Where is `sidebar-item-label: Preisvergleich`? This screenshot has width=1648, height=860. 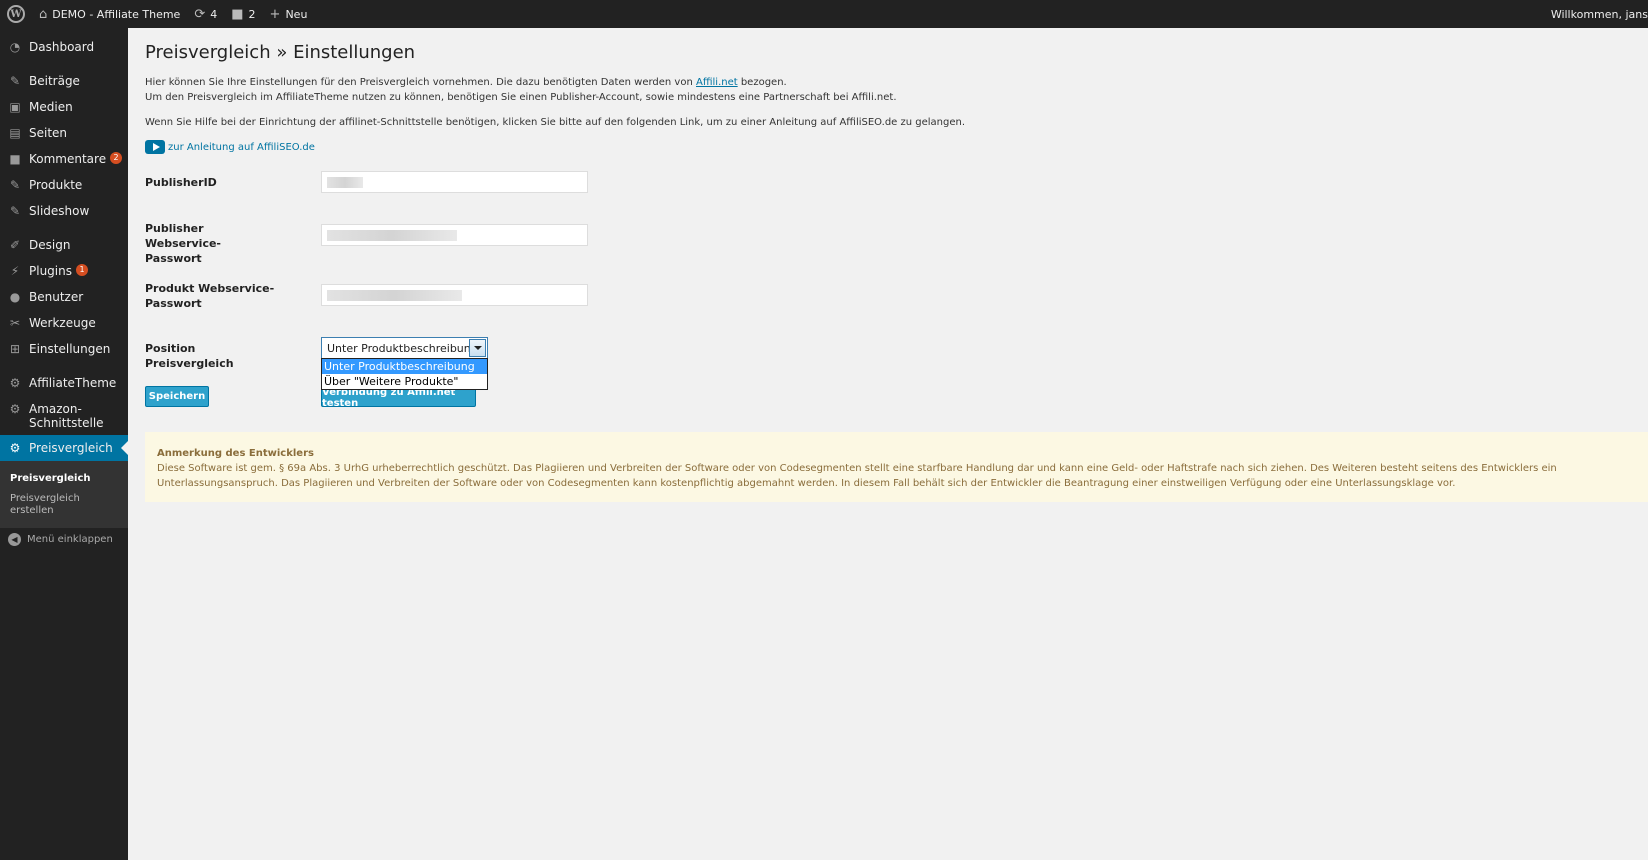 sidebar-item-label: Preisvergleich is located at coordinates (71, 448).